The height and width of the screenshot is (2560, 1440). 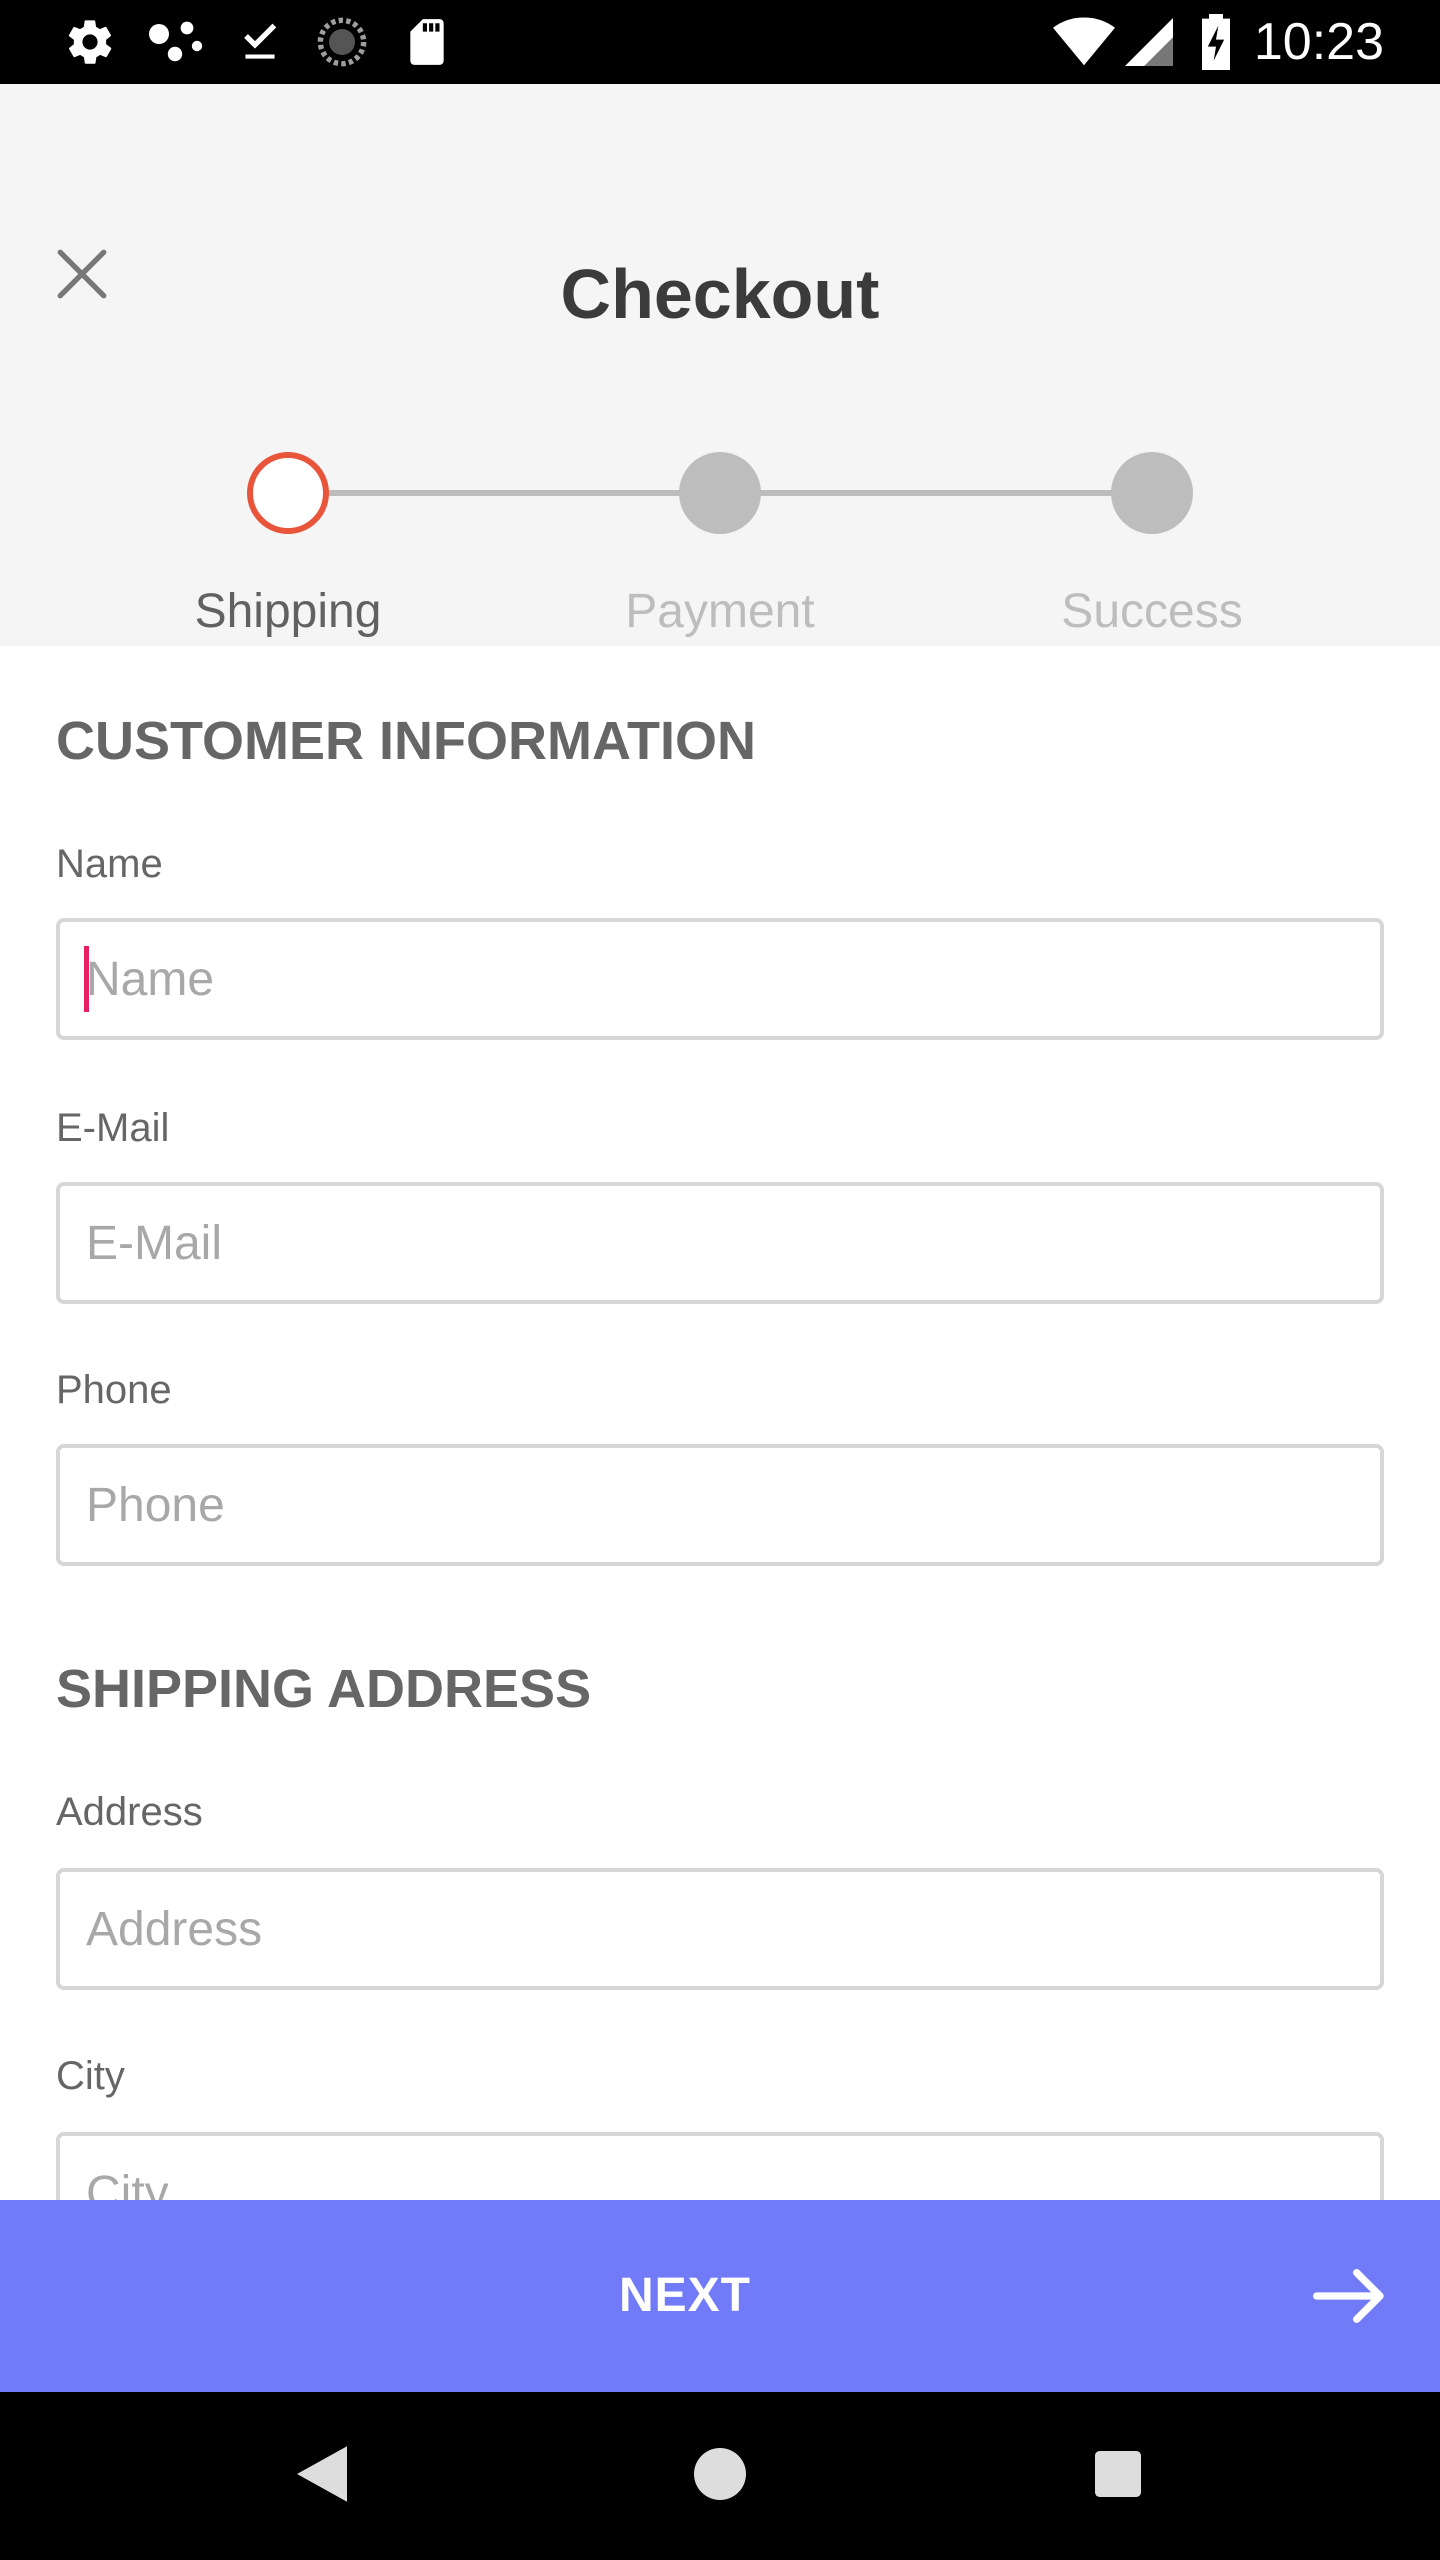 I want to click on home-icon, so click(x=720, y=2476).